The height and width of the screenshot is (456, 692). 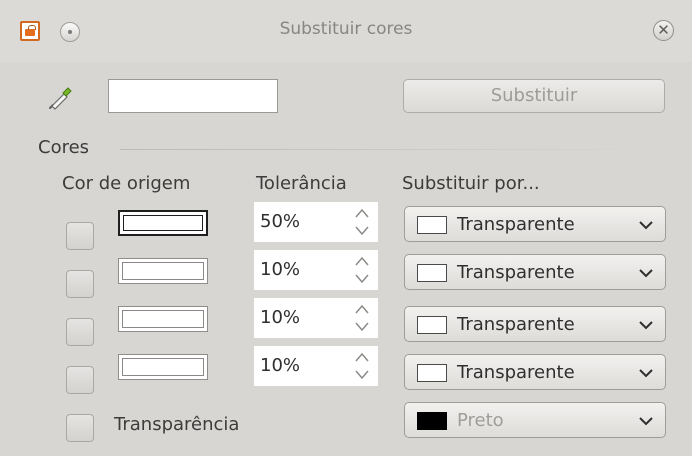 What do you see at coordinates (516, 272) in the screenshot?
I see `row-2-replace-with-label: Transparente` at bounding box center [516, 272].